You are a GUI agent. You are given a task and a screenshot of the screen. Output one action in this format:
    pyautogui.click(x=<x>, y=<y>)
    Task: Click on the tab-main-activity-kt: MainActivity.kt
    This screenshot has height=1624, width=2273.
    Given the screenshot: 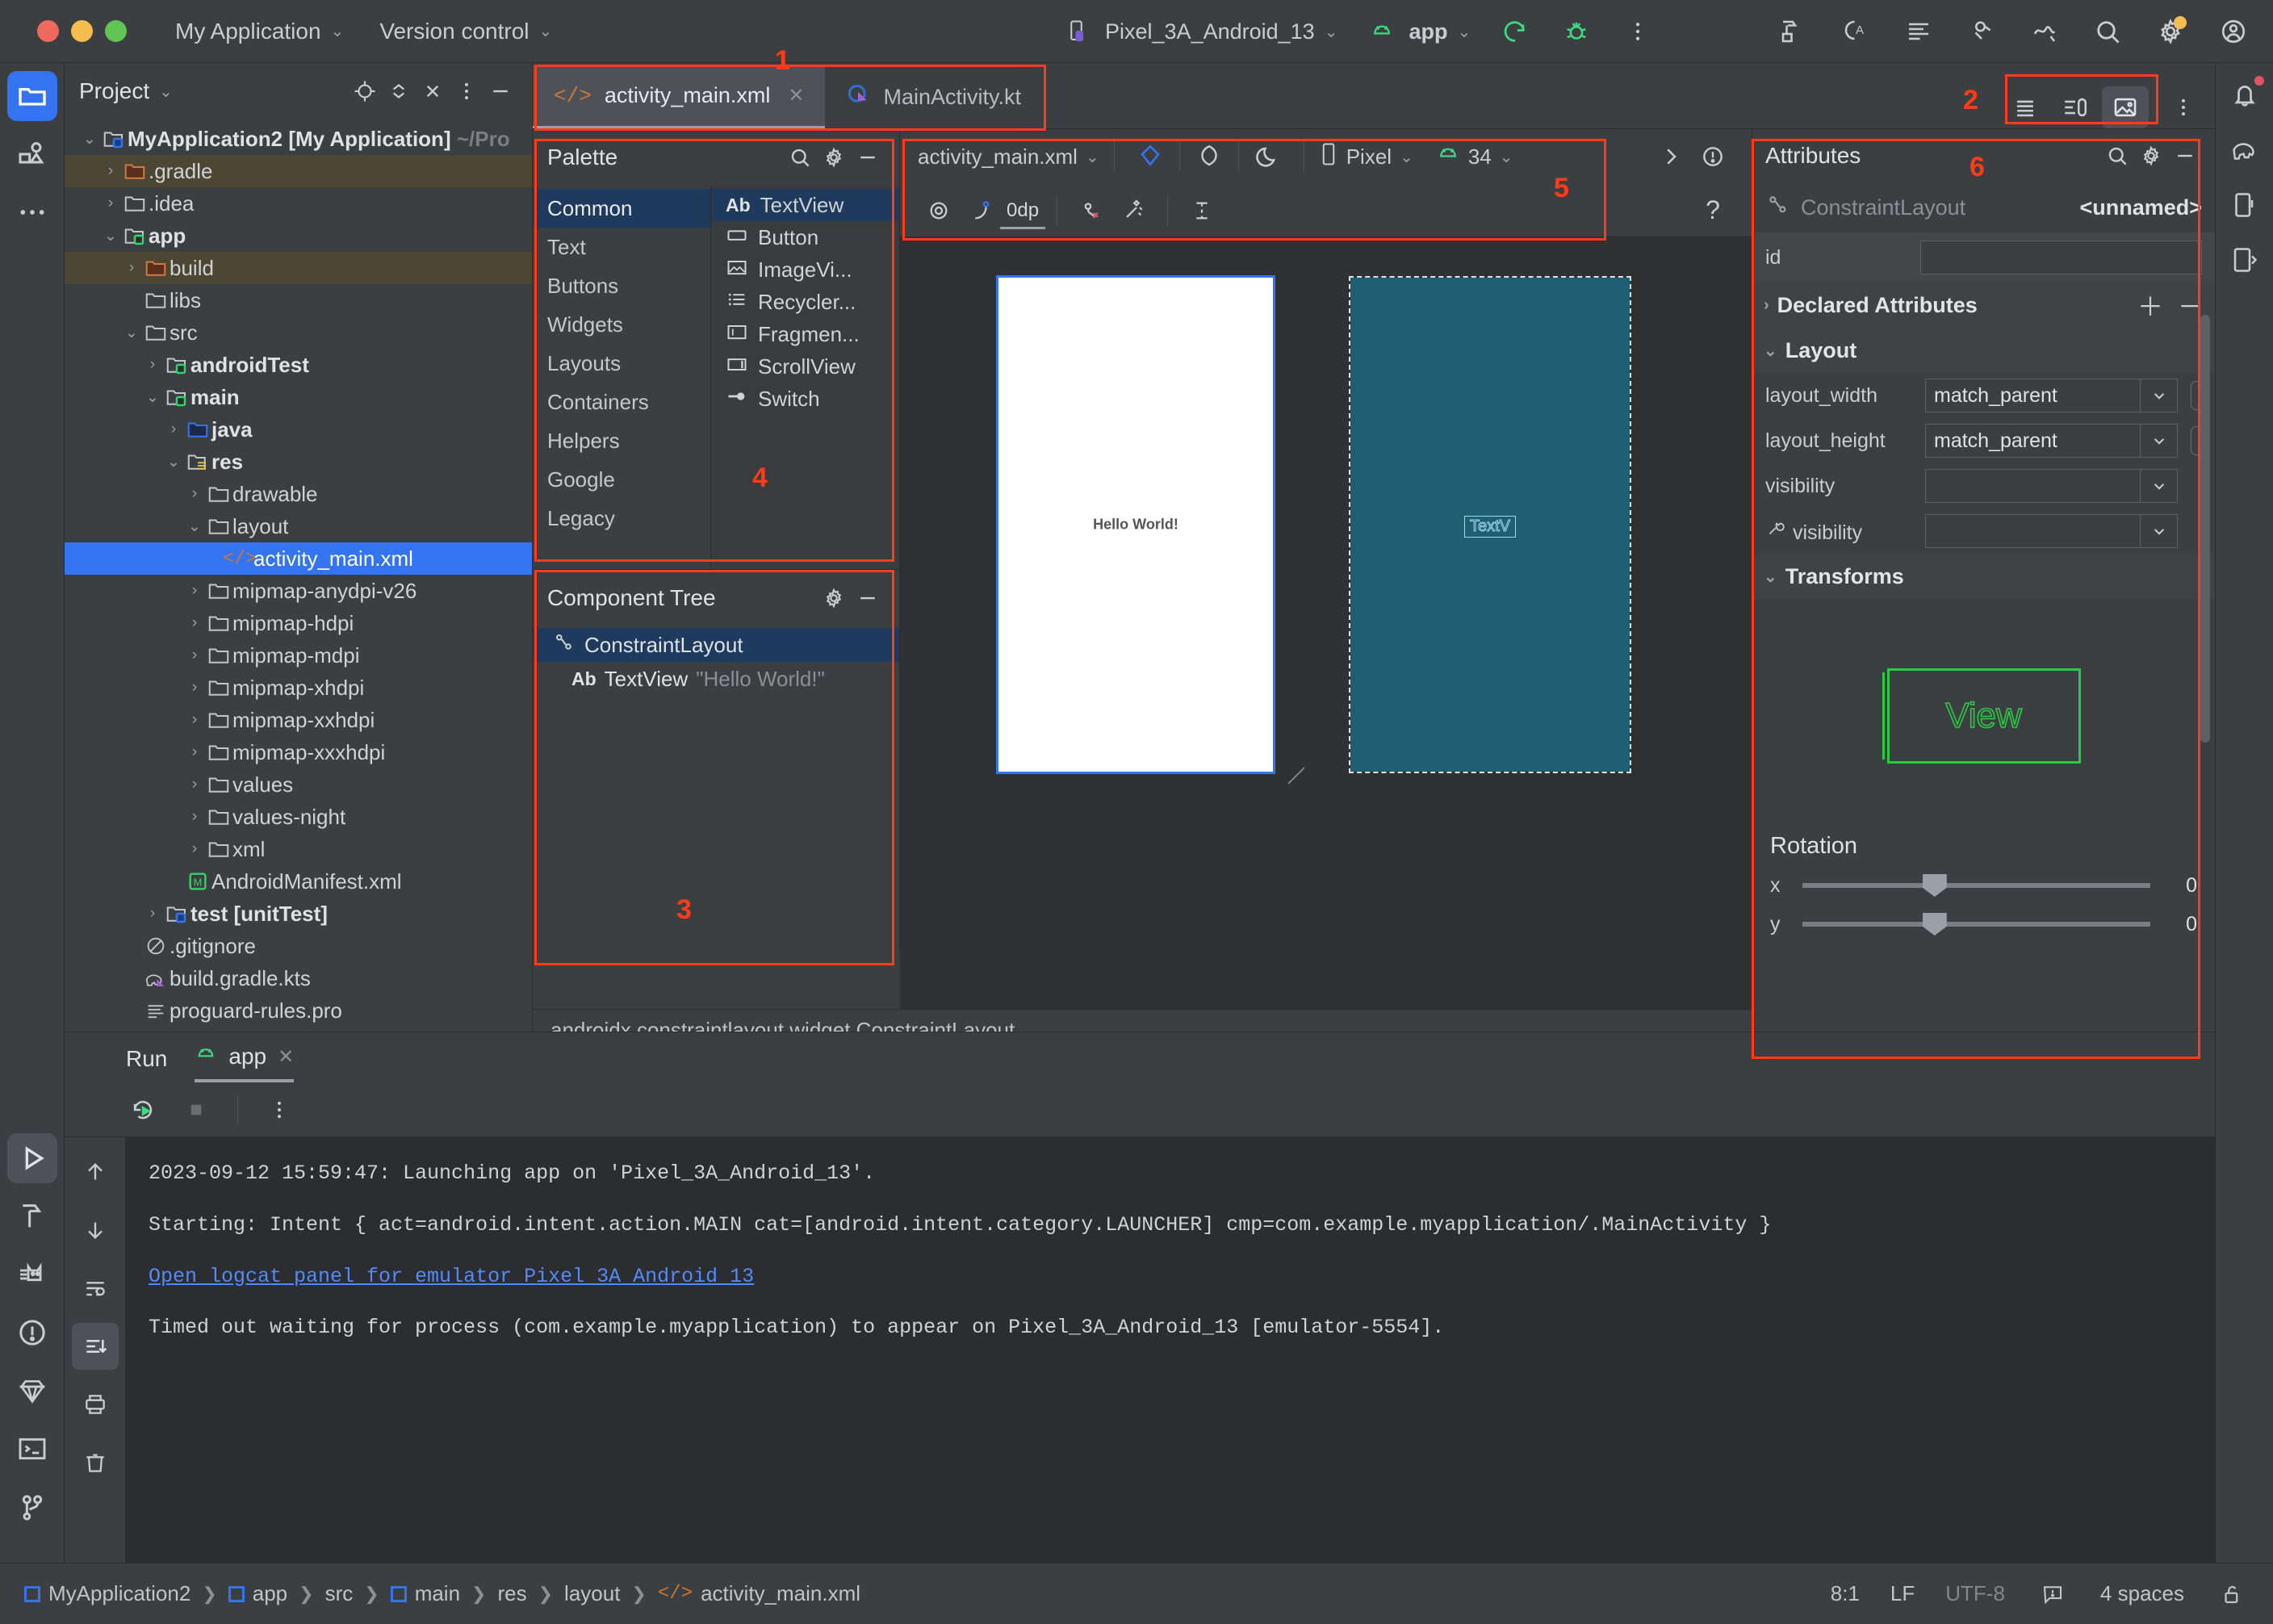 What is the action you would take?
    pyautogui.click(x=933, y=96)
    